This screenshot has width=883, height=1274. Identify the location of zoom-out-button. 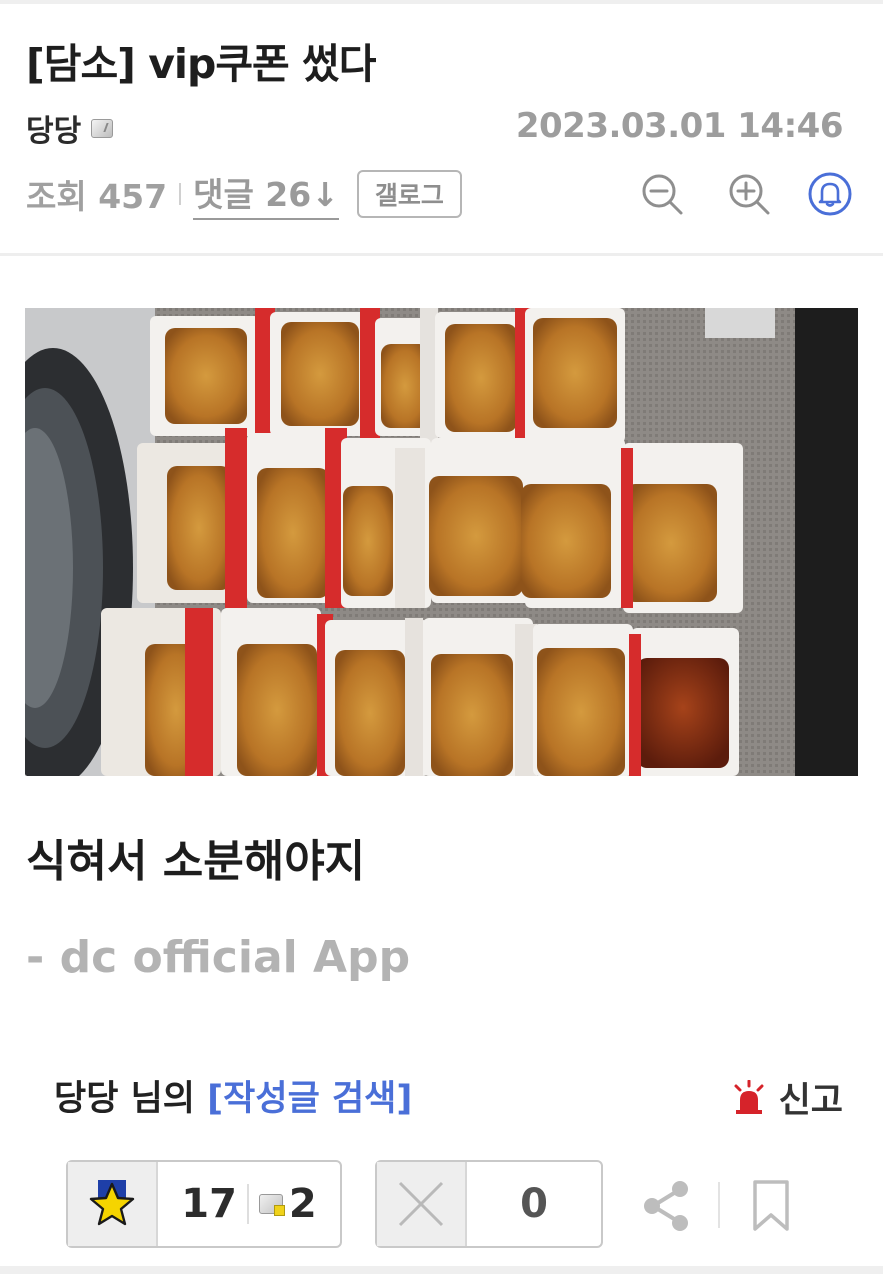
(662, 194).